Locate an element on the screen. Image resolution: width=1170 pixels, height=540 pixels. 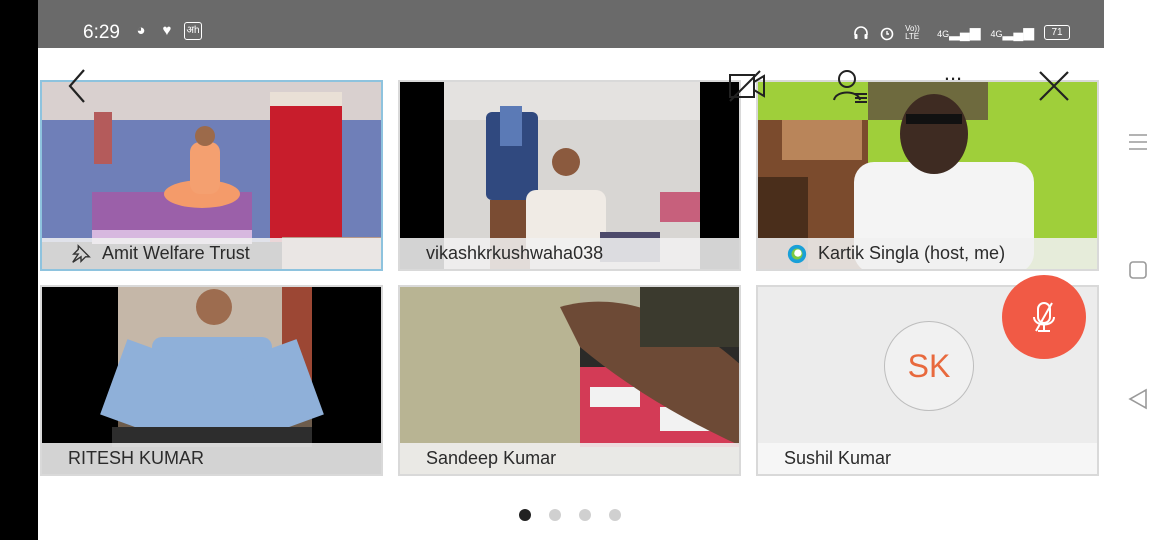
video-off-icon is located at coordinates (747, 86).